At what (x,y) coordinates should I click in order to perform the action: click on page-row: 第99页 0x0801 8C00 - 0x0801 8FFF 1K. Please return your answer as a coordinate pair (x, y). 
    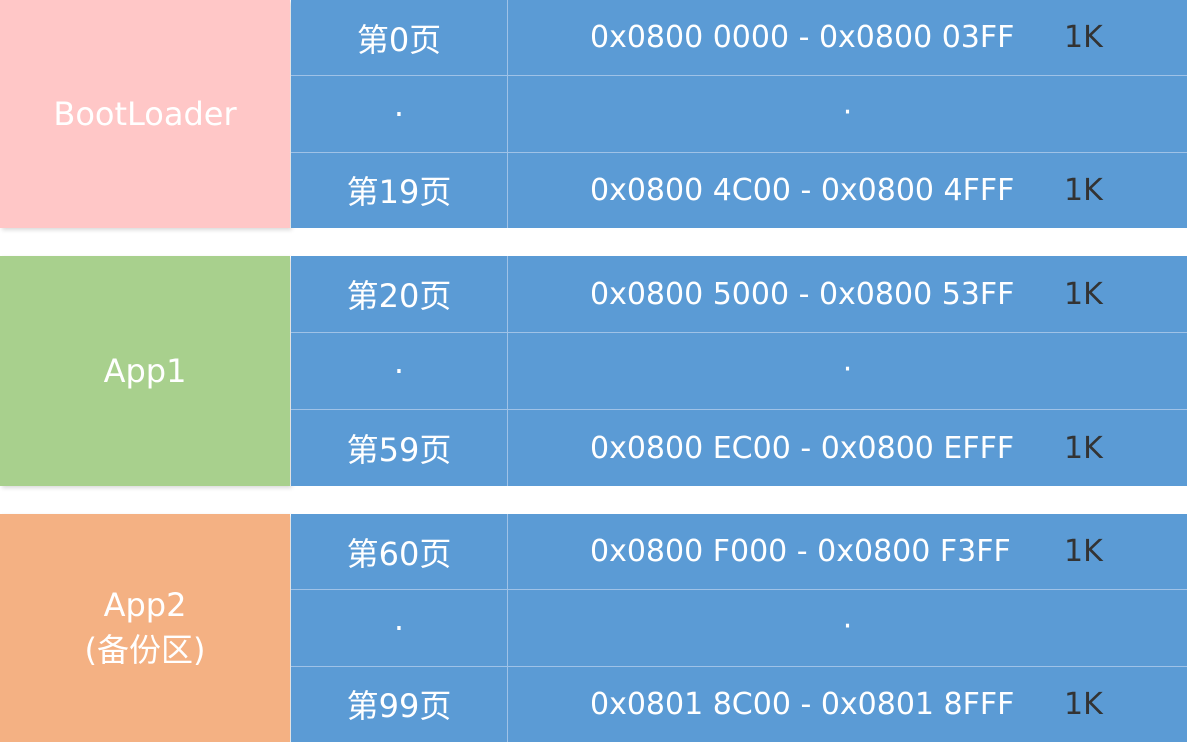
    Looking at the image, I should click on (739, 704).